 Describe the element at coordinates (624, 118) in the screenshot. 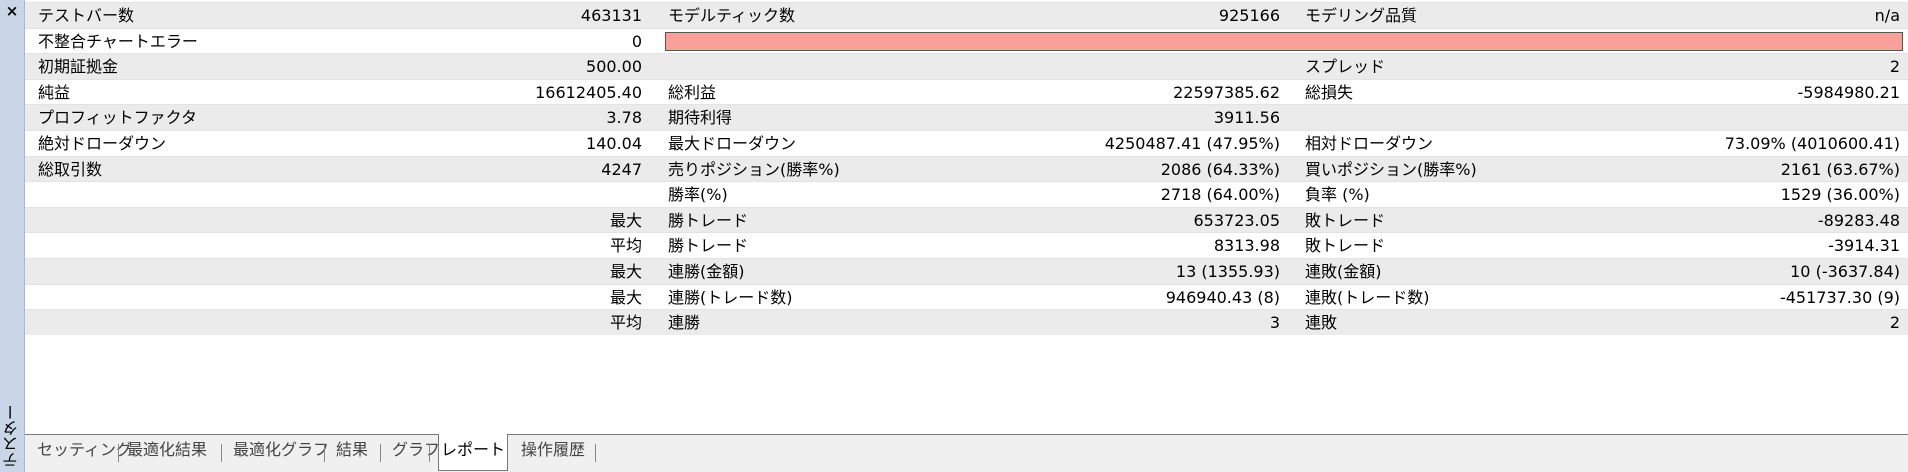

I see `metric-value: 3.78` at that location.